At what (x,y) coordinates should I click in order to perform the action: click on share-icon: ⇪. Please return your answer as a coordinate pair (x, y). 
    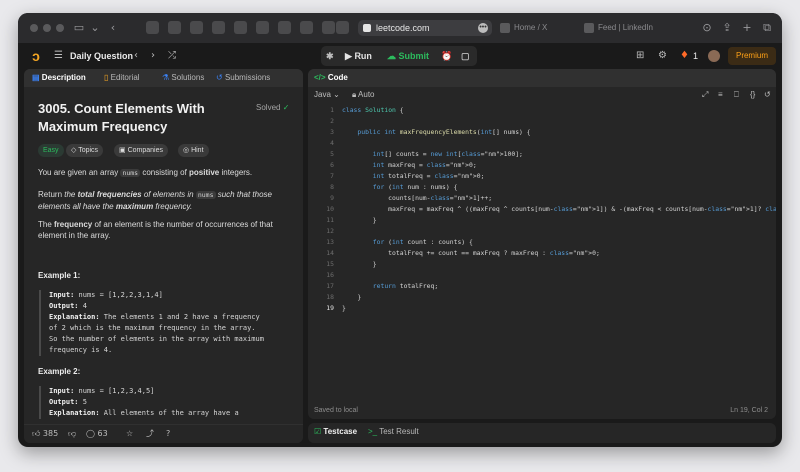
    Looking at the image, I should click on (727, 28).